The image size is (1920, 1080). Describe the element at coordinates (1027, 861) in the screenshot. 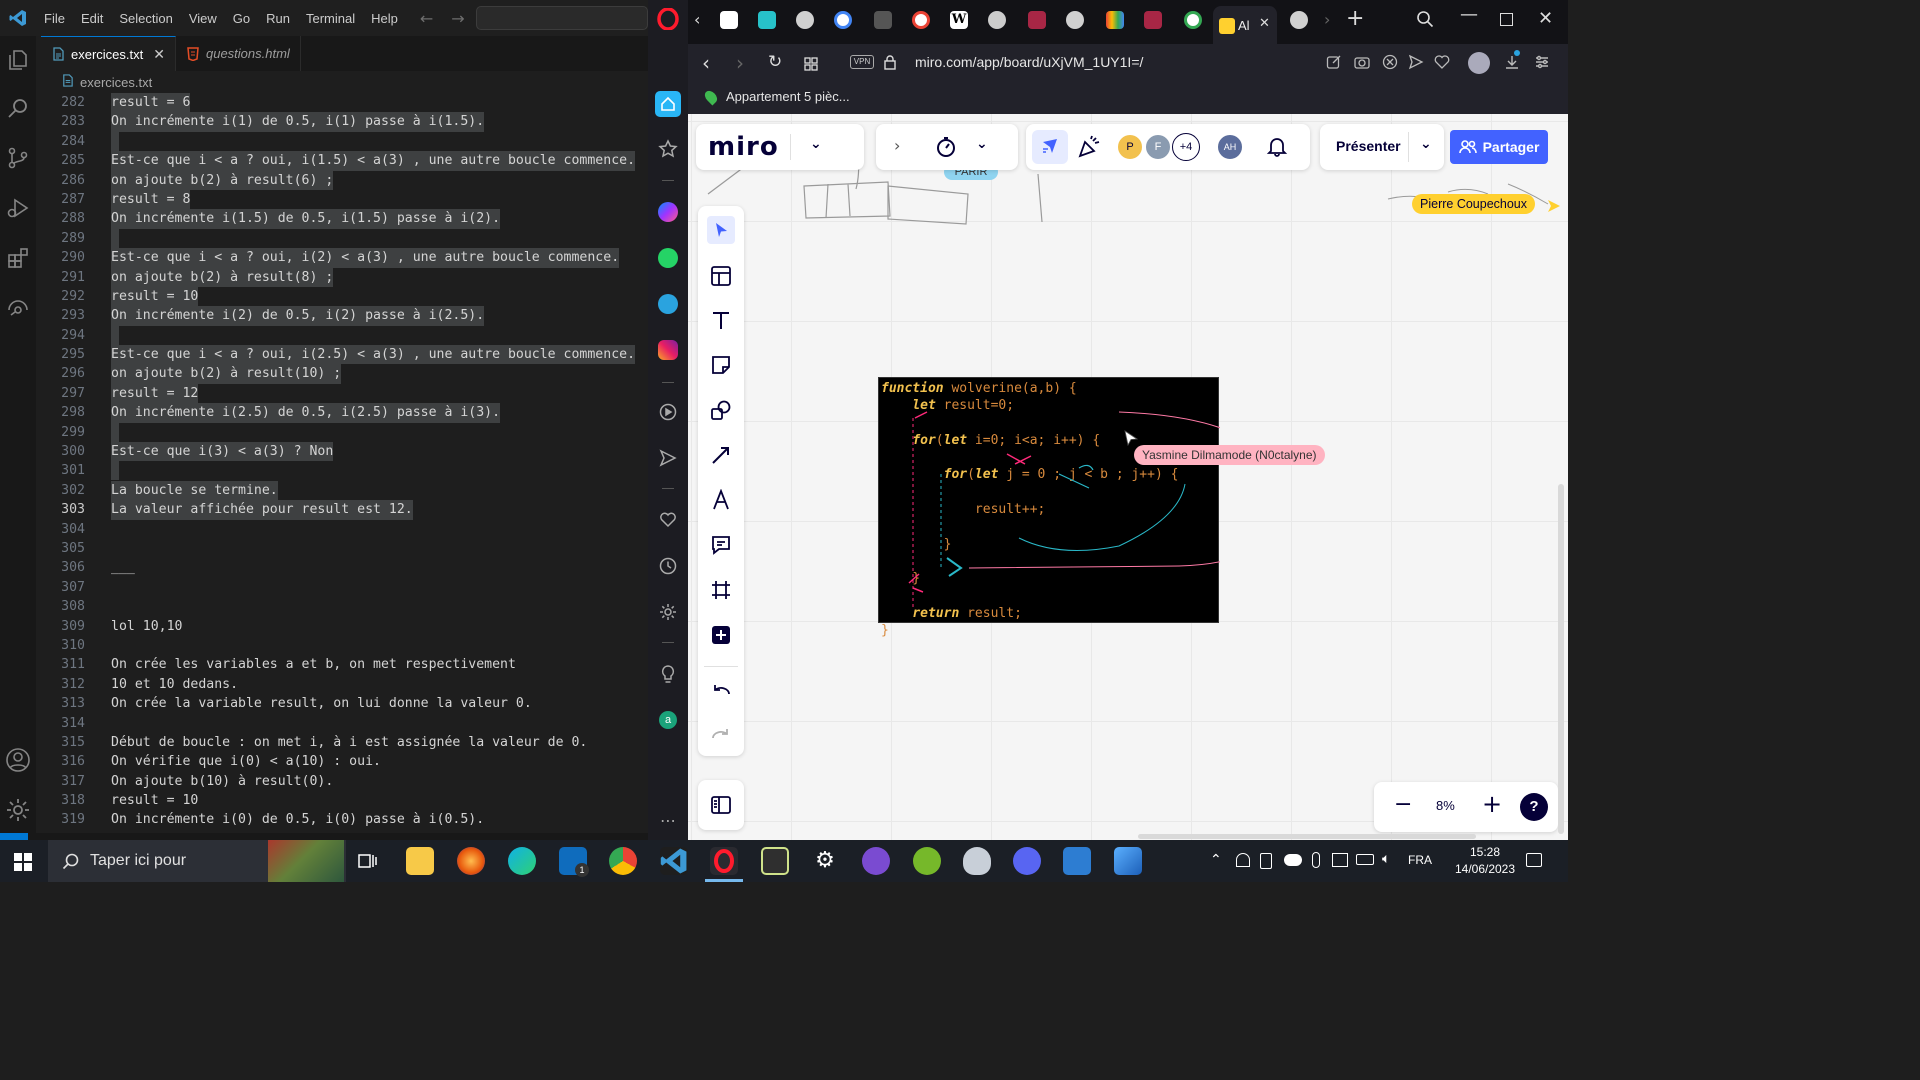

I see `discord-icon` at that location.